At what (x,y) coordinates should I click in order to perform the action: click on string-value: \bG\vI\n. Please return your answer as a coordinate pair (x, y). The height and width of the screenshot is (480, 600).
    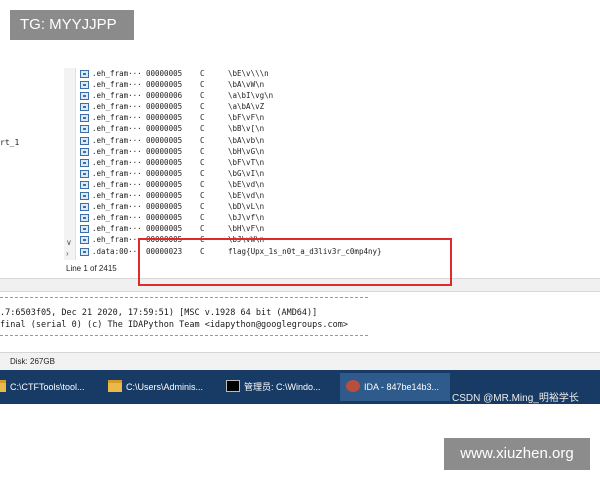
    Looking at the image, I should click on (246, 173).